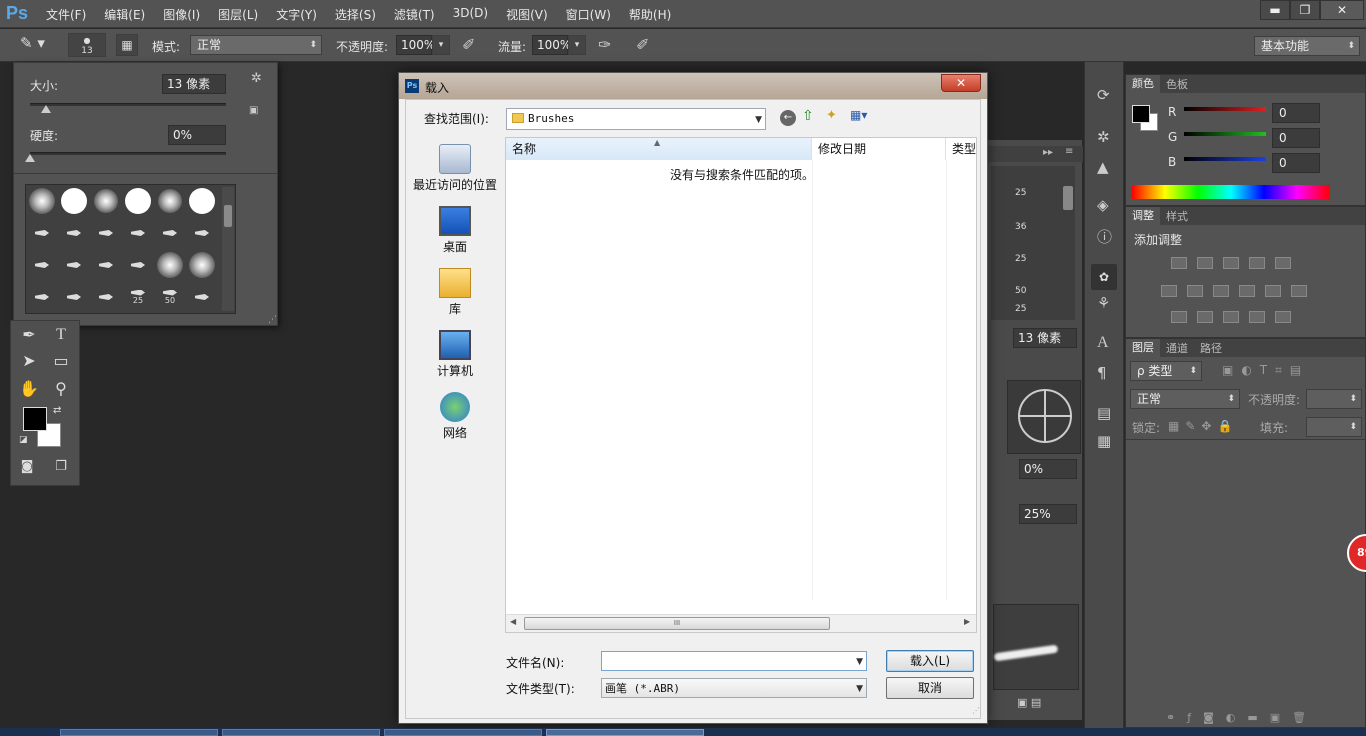 This screenshot has height=736, width=1366. What do you see at coordinates (1296, 163) in the screenshot?
I see `blue-input: 0` at bounding box center [1296, 163].